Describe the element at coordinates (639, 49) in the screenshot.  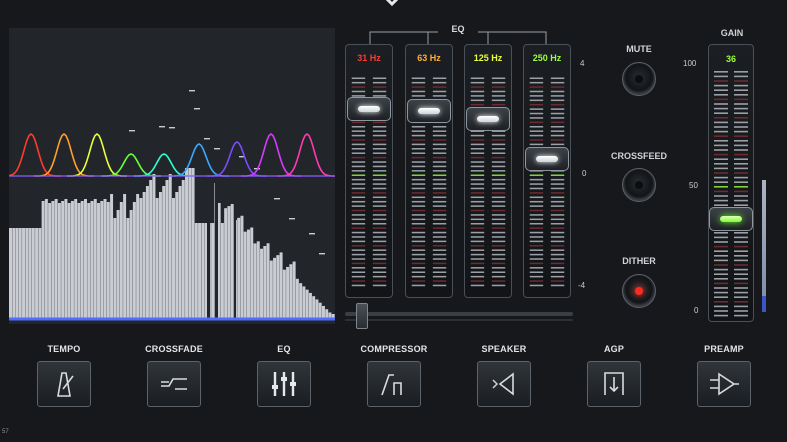
I see `mute-label: MUTE` at that location.